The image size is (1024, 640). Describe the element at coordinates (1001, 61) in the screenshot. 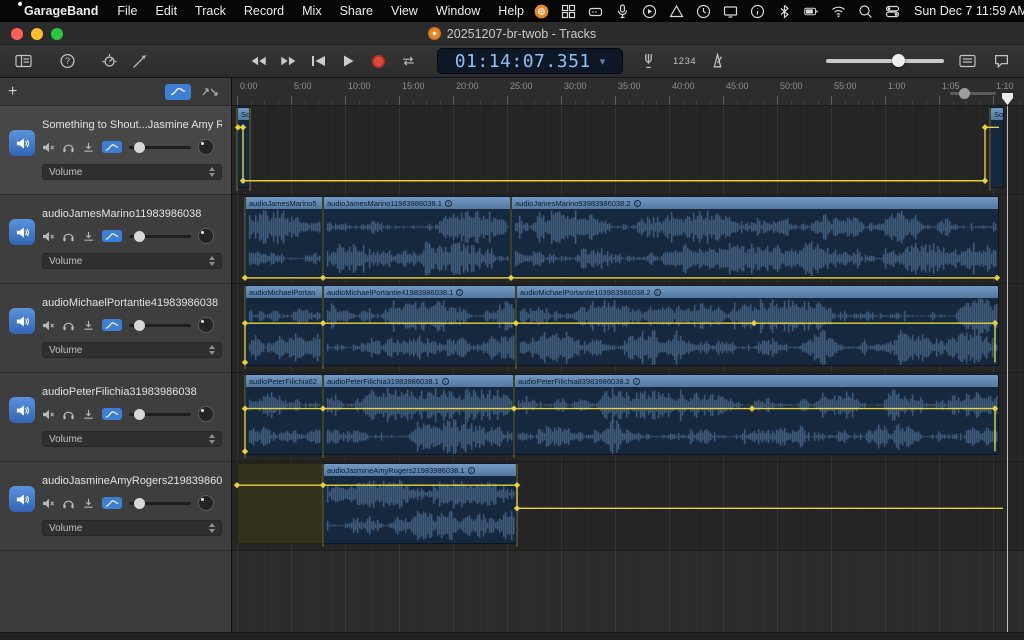

I see `quick-help-bubble-icon` at that location.